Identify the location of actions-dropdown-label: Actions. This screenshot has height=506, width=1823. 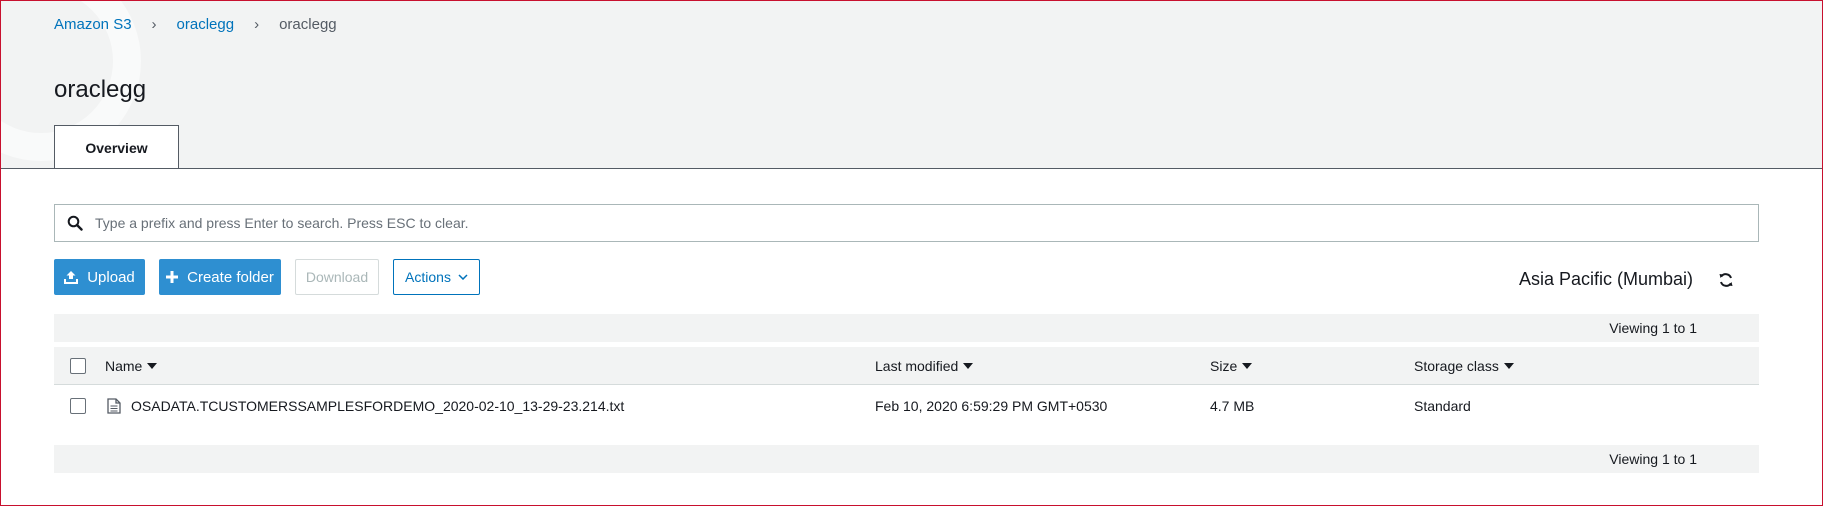
(428, 277).